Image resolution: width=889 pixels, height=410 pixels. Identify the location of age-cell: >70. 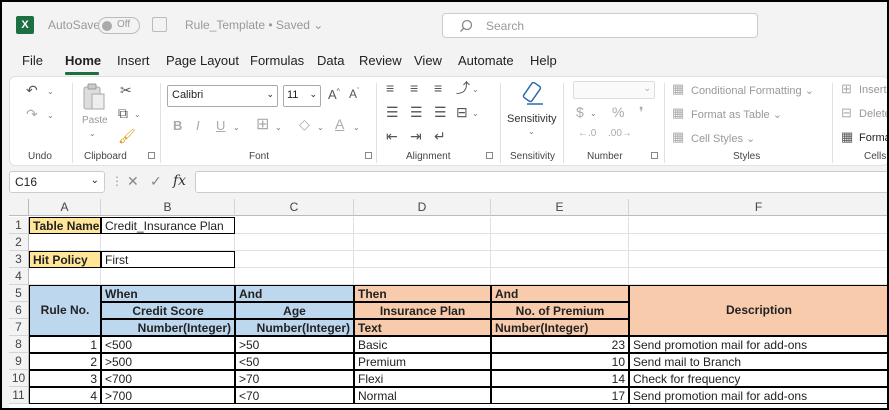
(294, 378).